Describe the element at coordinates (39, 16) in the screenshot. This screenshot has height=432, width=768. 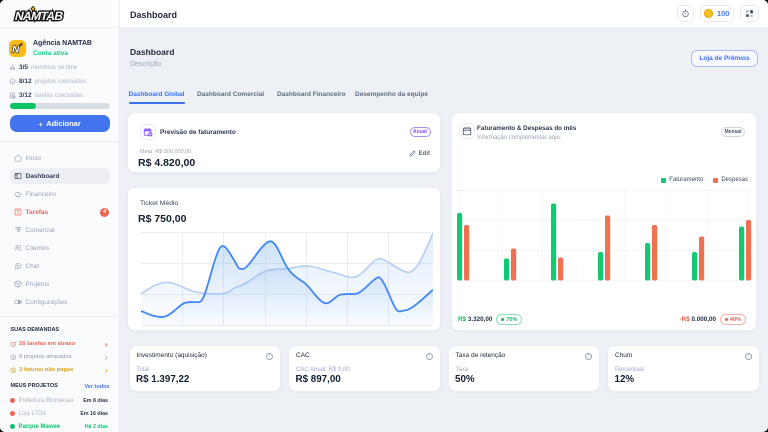
I see `svg-text: NAMTAB` at that location.